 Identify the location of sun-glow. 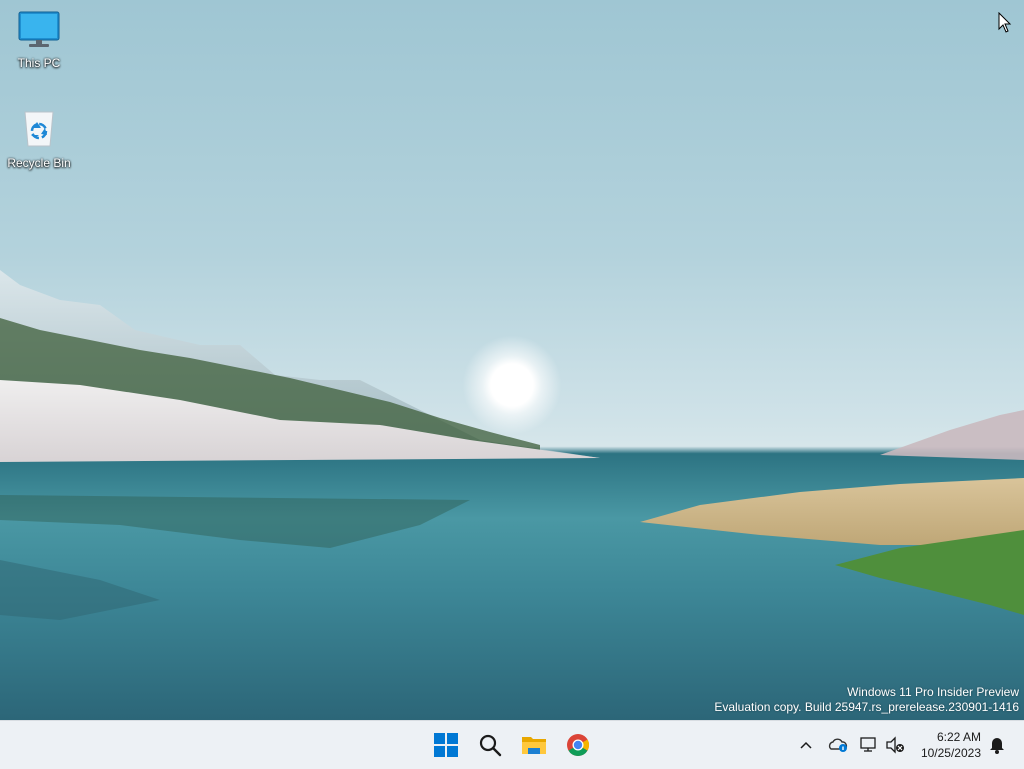
(512, 385).